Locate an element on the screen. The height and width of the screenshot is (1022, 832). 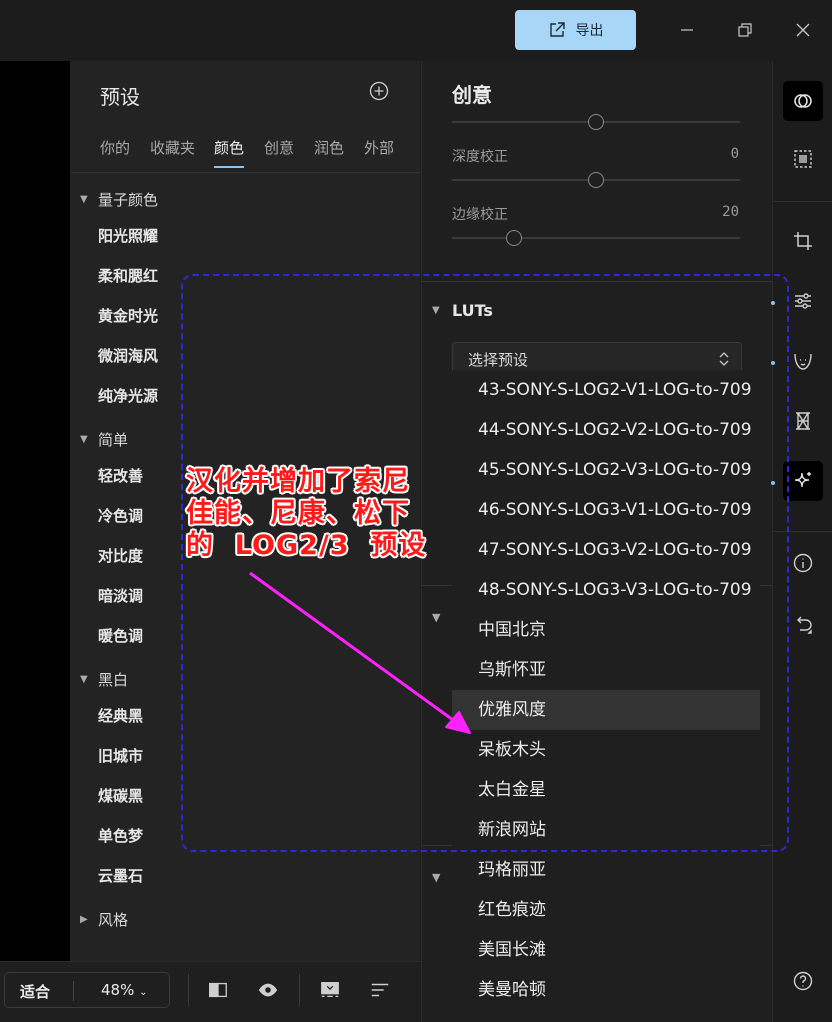
crop-tool is located at coordinates (803, 241).